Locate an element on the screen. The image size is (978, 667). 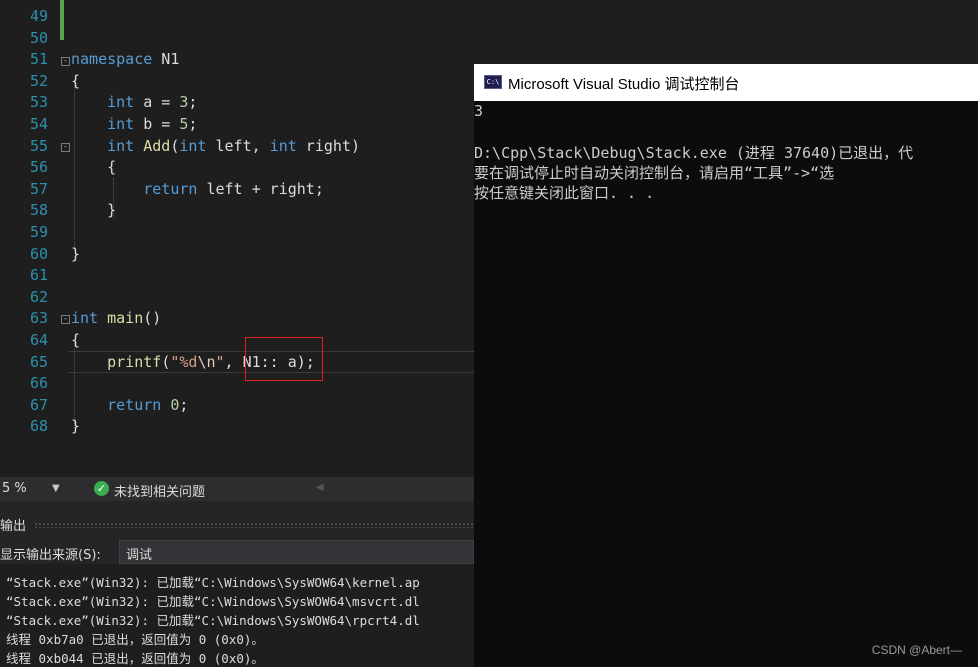
code-line: 68} is located at coordinates (237, 426).